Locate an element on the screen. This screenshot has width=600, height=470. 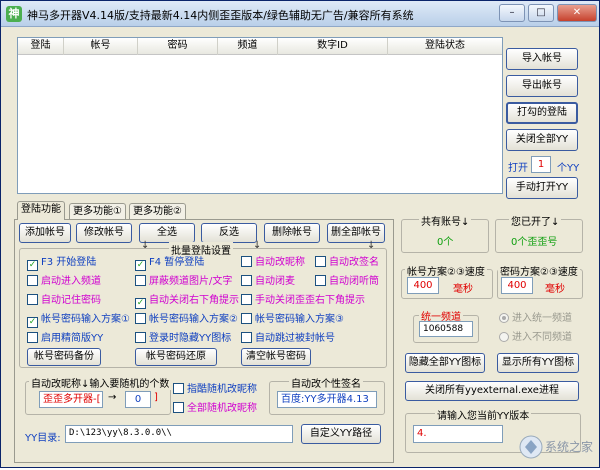
version-input: 4. is located at coordinates (458, 434).